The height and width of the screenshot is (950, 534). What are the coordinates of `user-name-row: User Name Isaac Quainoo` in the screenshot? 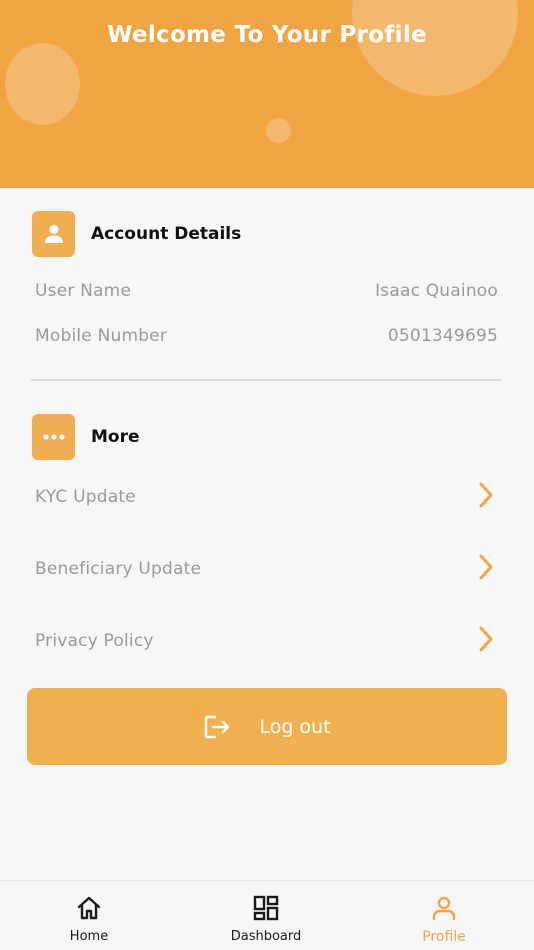 It's located at (266, 291).